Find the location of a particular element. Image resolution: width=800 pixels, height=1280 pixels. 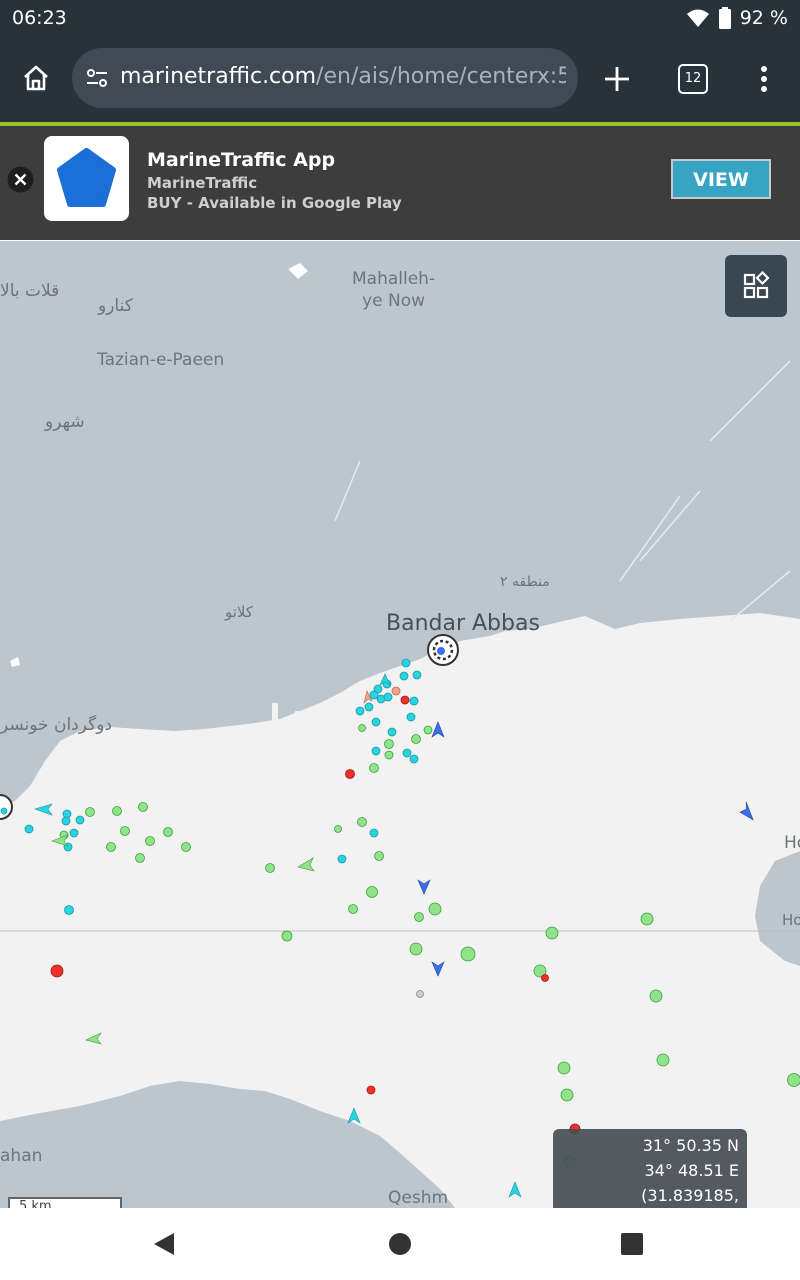

battery-icon is located at coordinates (724, 18).